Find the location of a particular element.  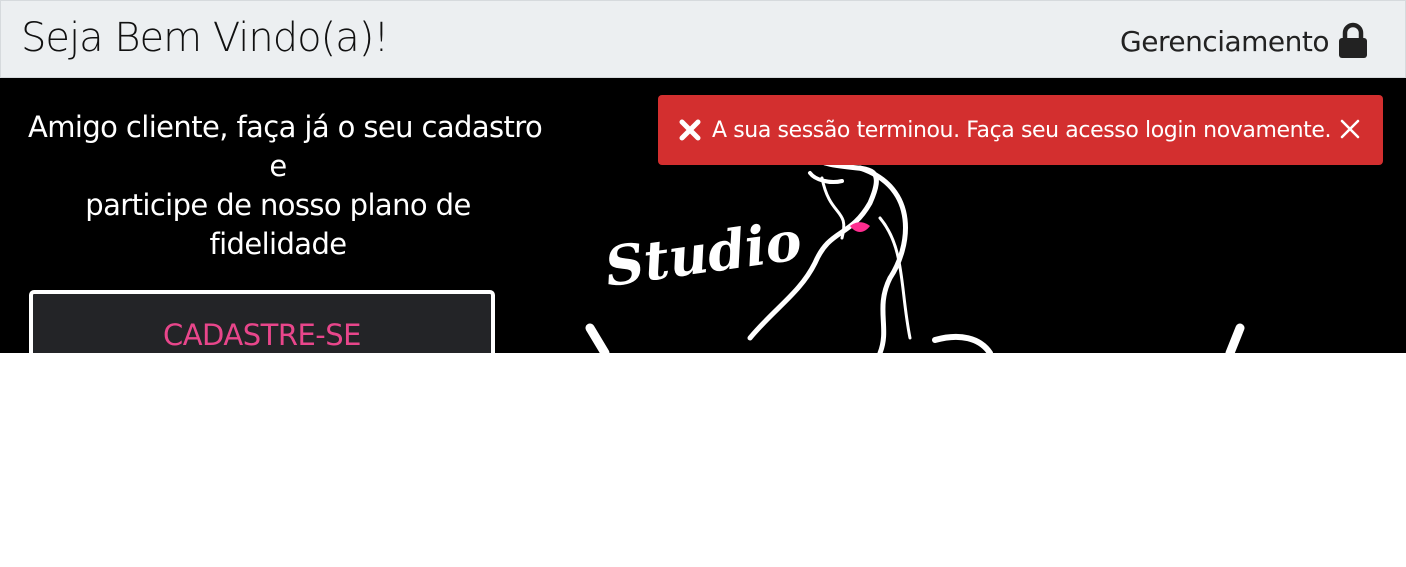

management-label: Gerenciamento is located at coordinates (1224, 41).